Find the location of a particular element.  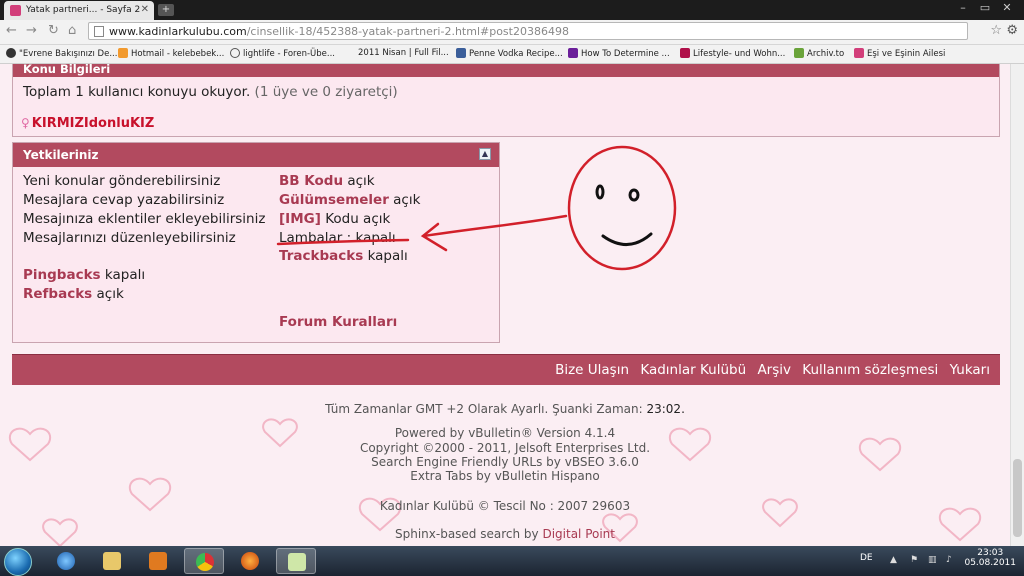

smilies-row: Gülümsemeler açık is located at coordinates (350, 200).